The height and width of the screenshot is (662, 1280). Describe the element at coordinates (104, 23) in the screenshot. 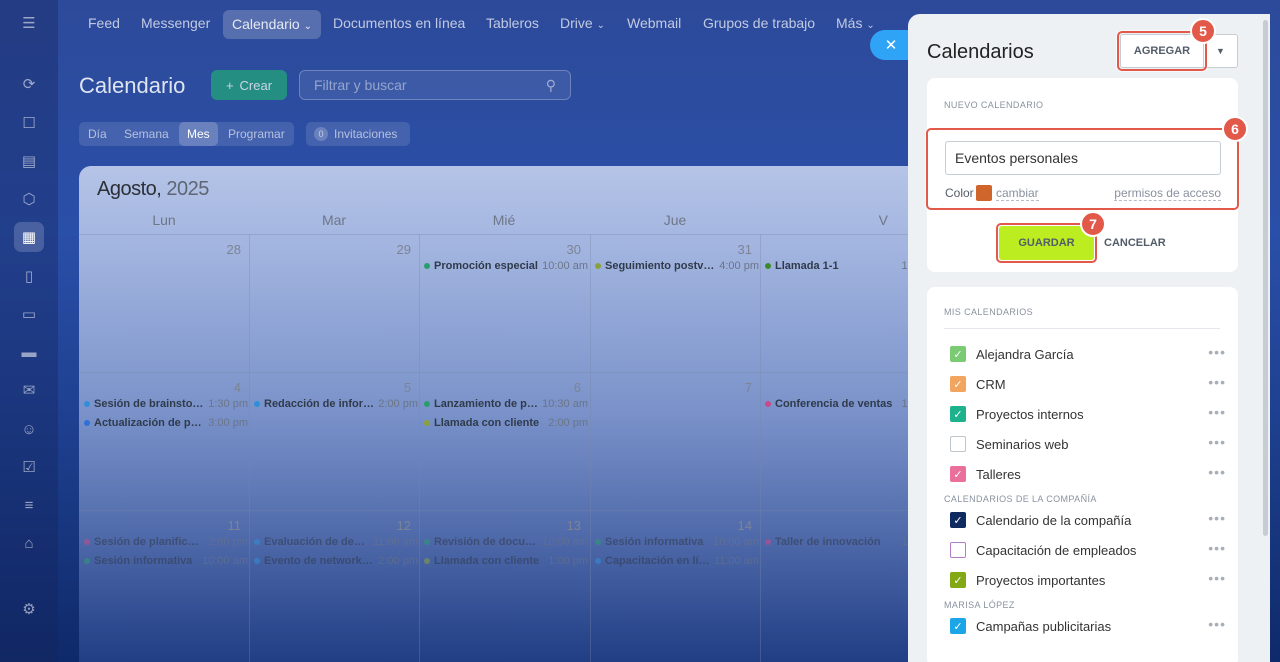

I see `nav-feed: Feed` at that location.